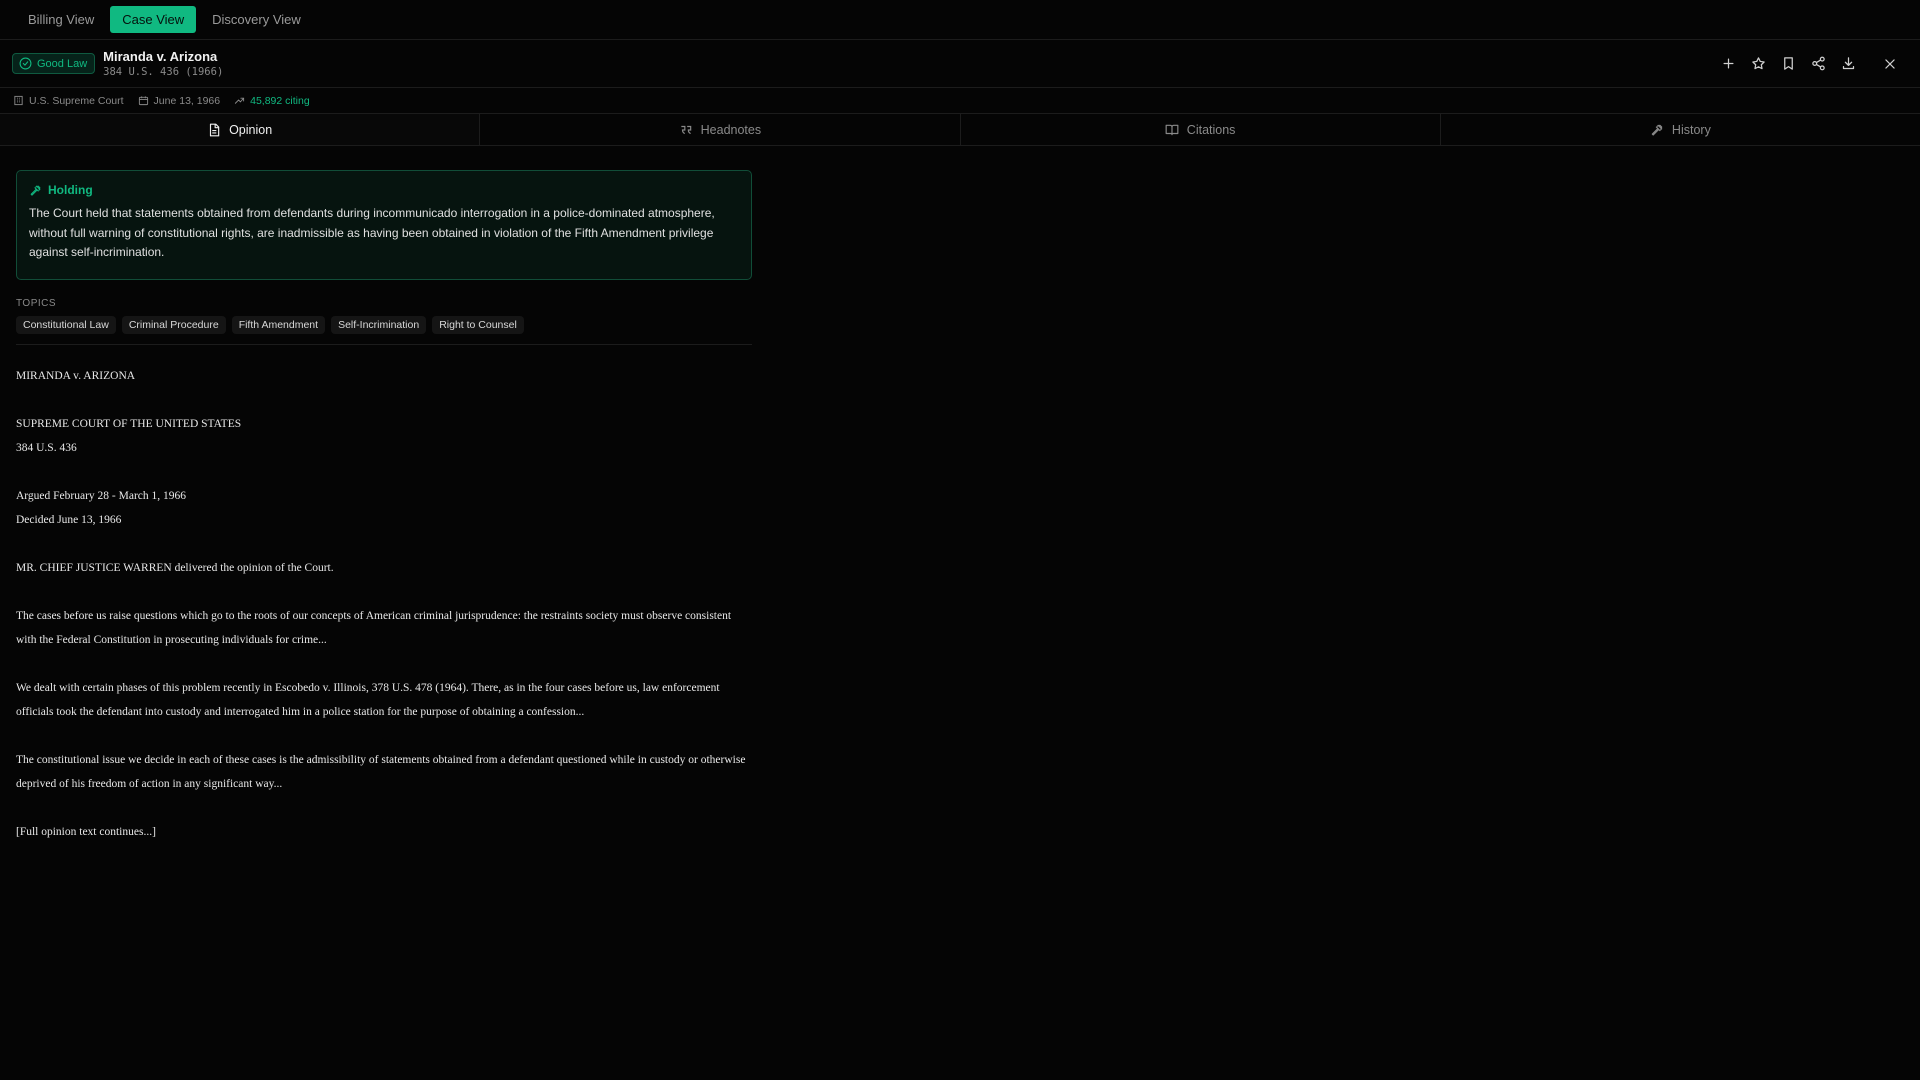 The width and height of the screenshot is (1920, 1080). I want to click on topics-label: TOPICS, so click(36, 303).